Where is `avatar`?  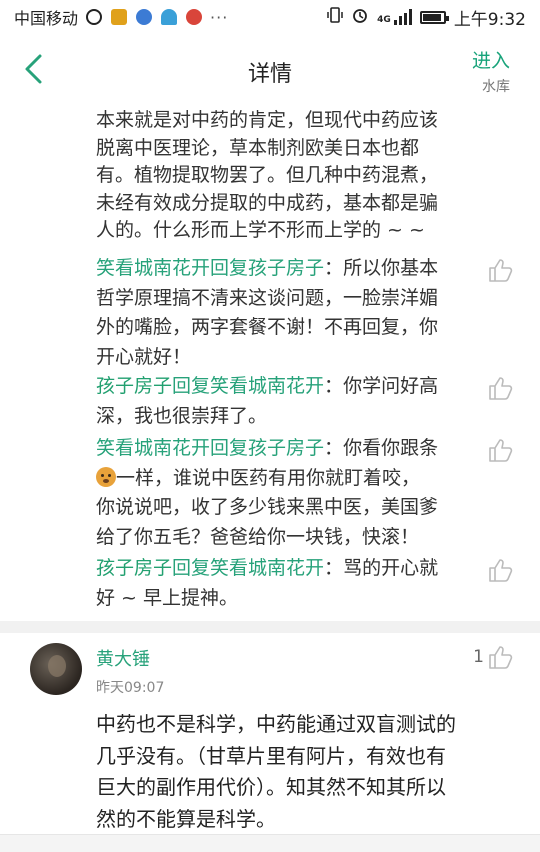
avatar is located at coordinates (56, 669).